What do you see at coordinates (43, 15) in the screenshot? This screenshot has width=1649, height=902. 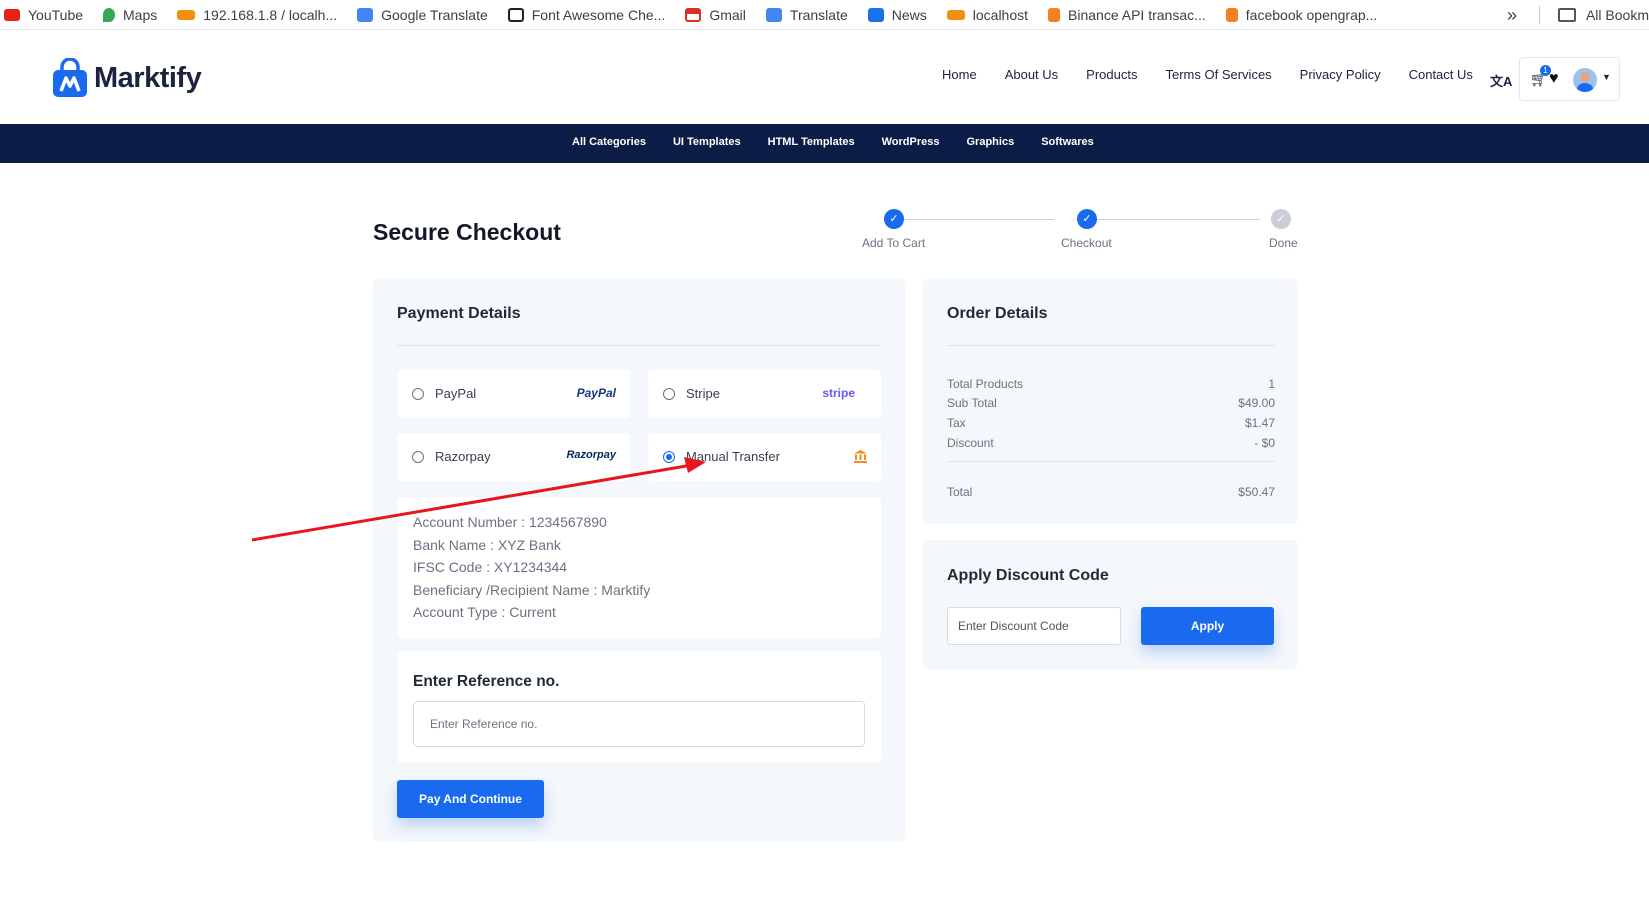 I see `bookmark-youtube: YouTube` at bounding box center [43, 15].